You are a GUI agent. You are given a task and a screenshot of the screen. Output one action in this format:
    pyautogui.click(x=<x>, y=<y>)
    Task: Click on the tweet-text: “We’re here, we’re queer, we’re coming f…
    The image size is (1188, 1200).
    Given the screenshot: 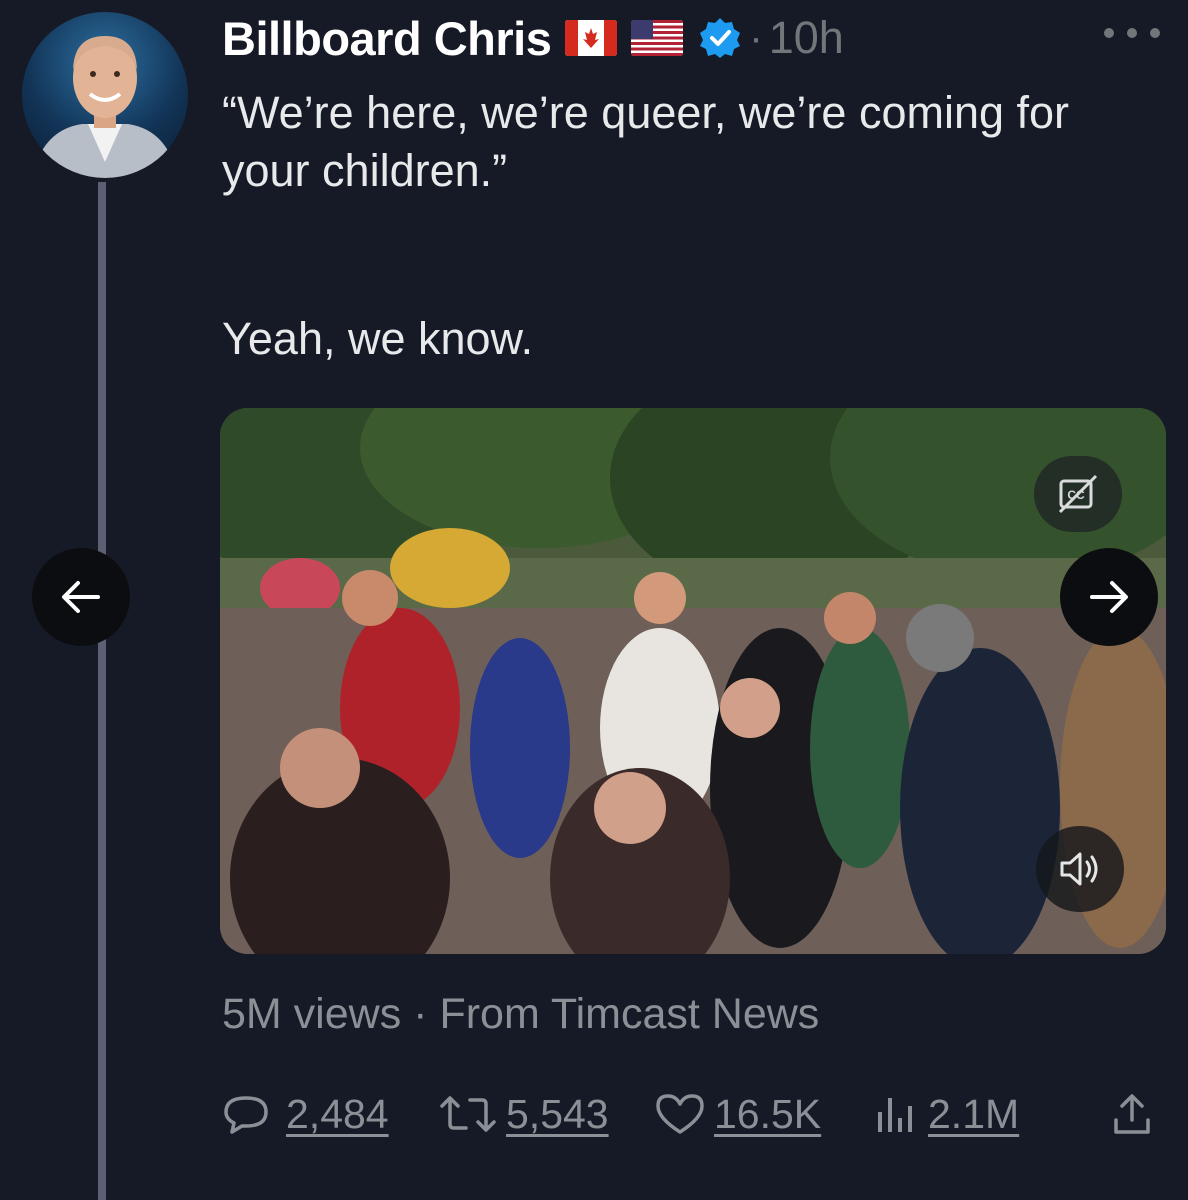 What is the action you would take?
    pyautogui.click(x=646, y=141)
    